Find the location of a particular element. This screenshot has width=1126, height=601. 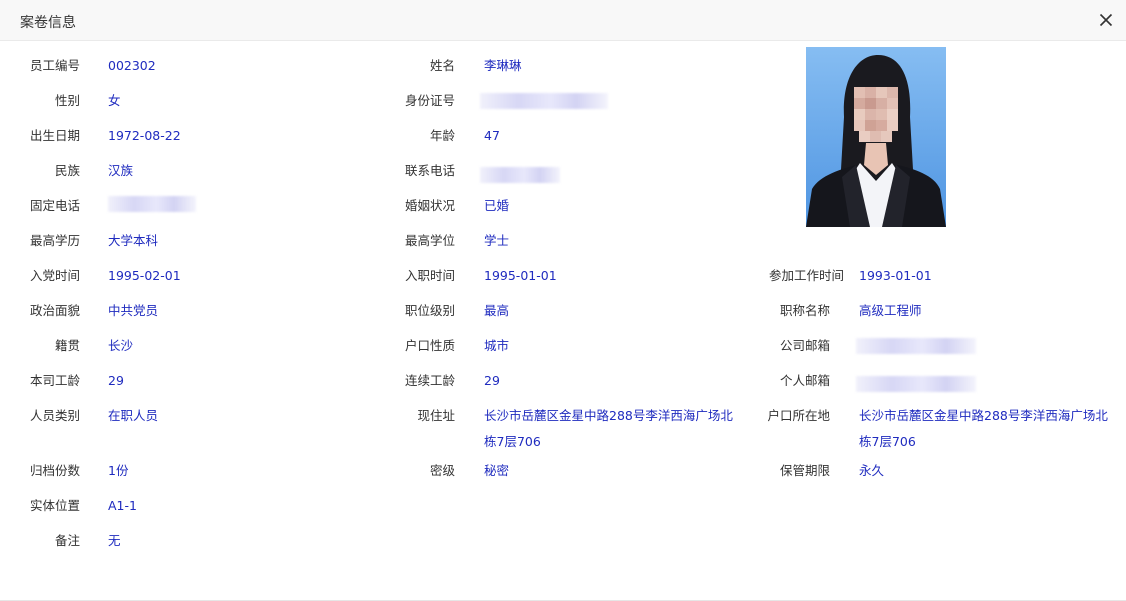

id-card-label: 身份证号 is located at coordinates (429, 100).